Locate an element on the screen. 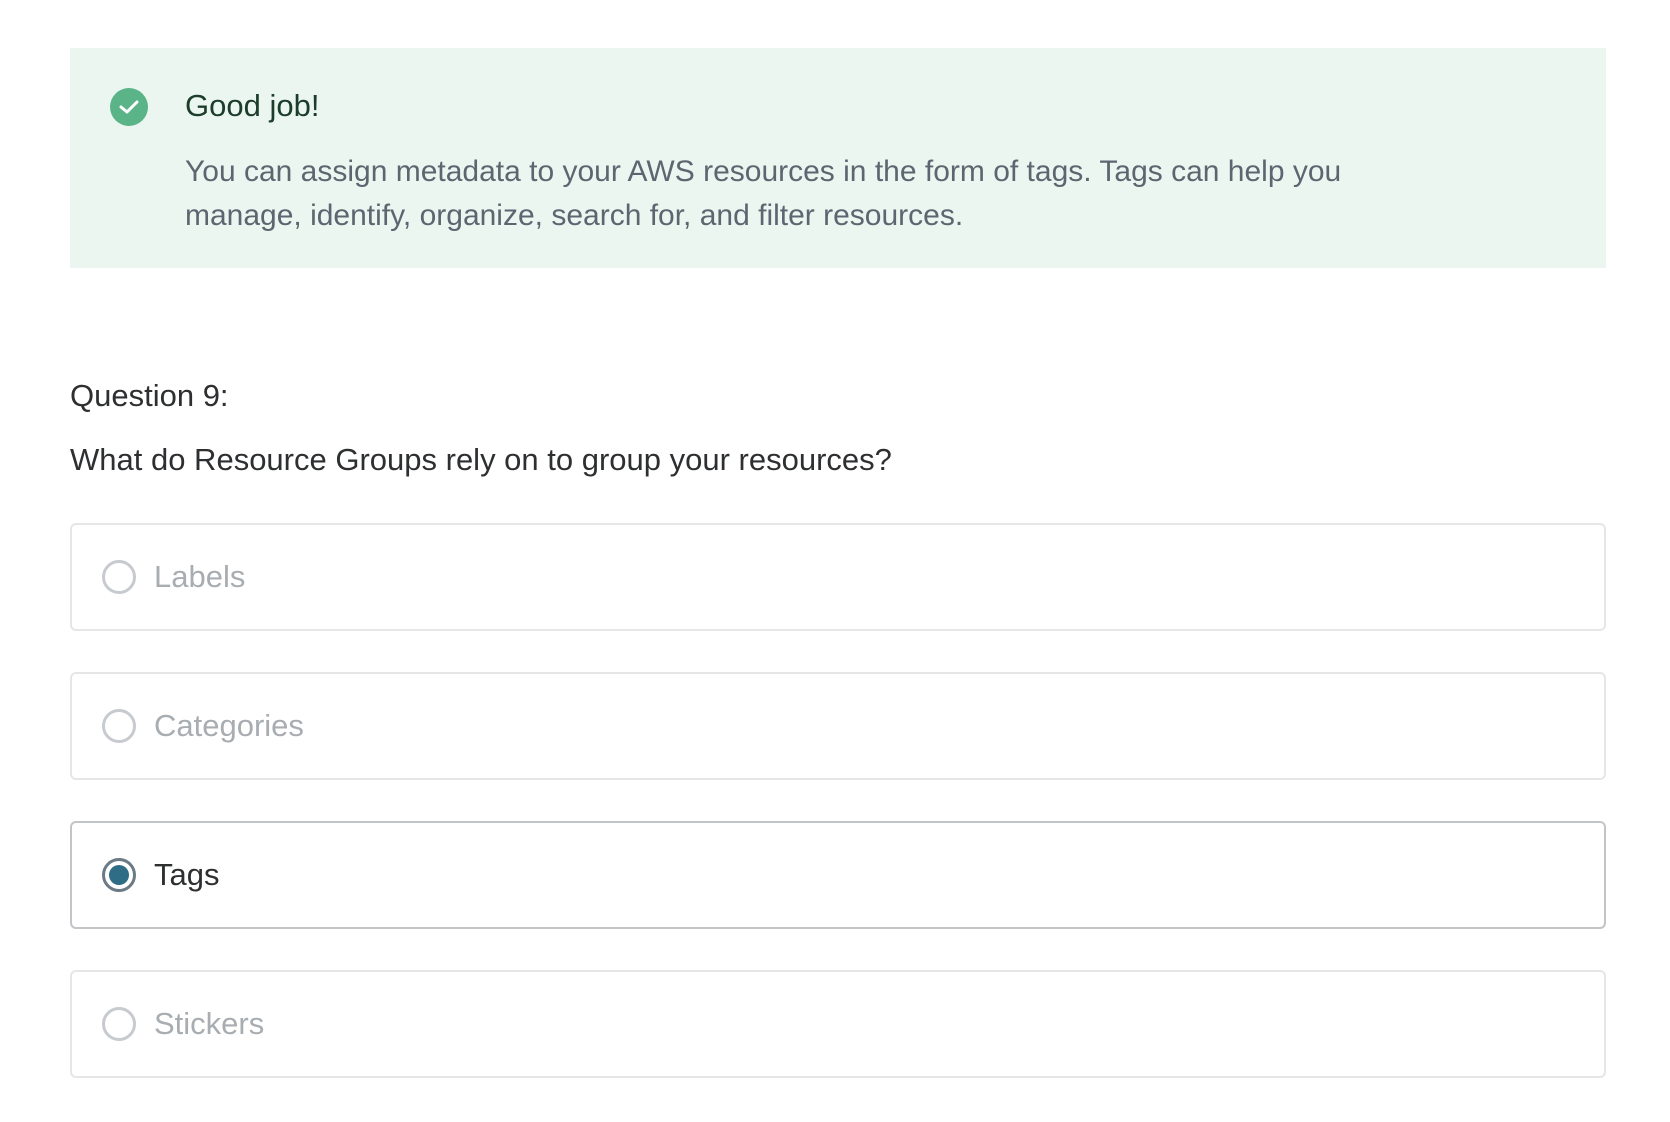  feedback-title: Good job! is located at coordinates (252, 105).